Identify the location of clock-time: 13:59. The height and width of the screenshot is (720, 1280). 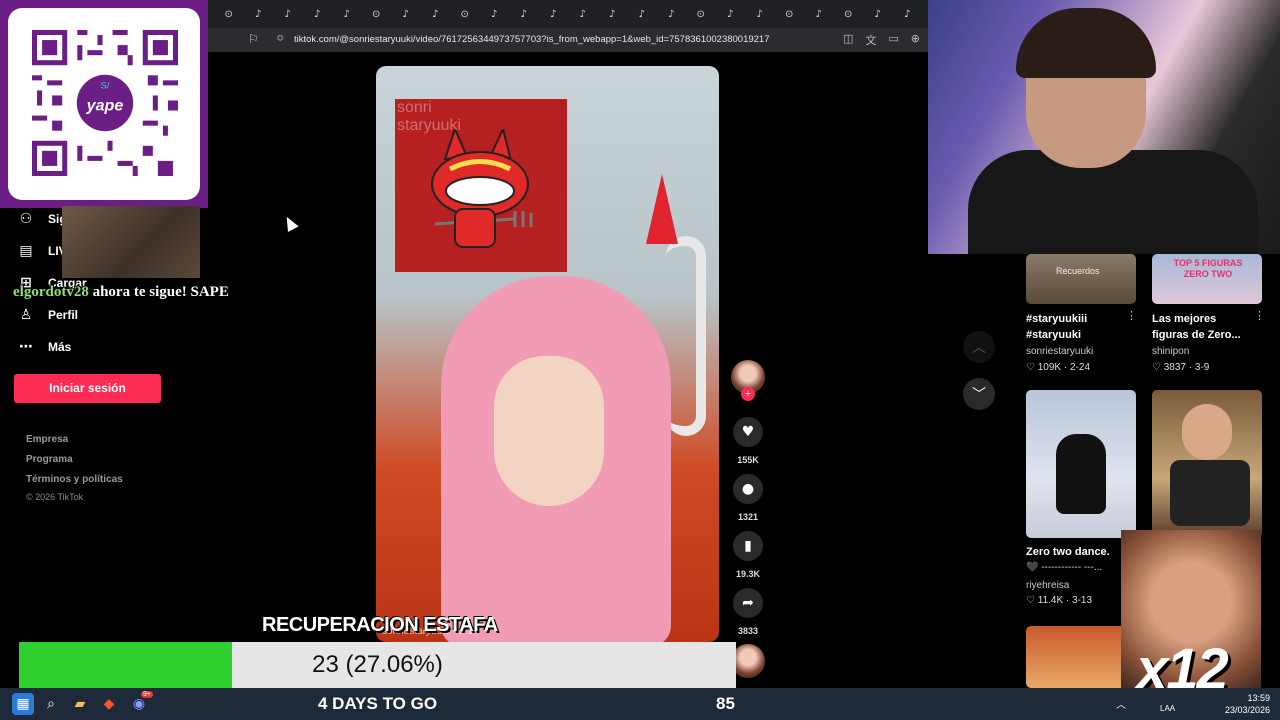
(1258, 698).